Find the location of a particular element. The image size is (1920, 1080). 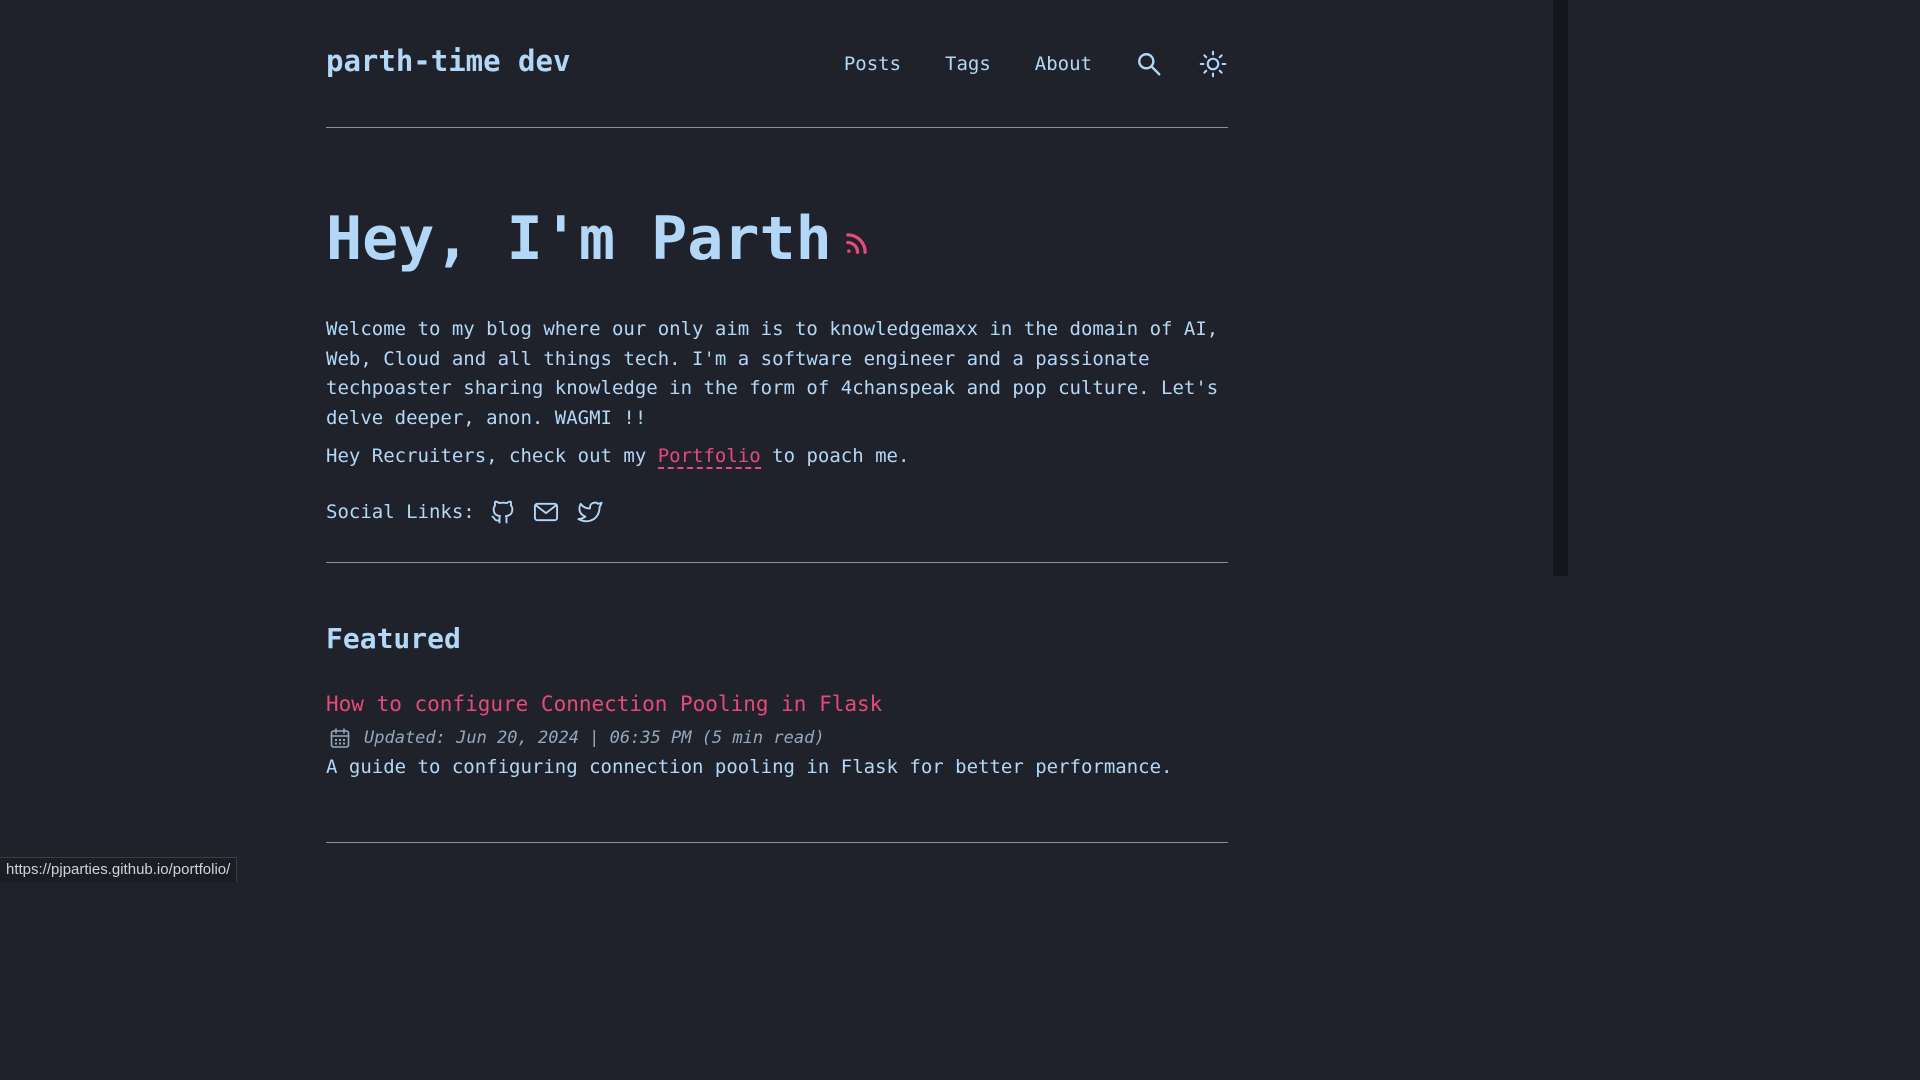

calendar-icon is located at coordinates (340, 738).